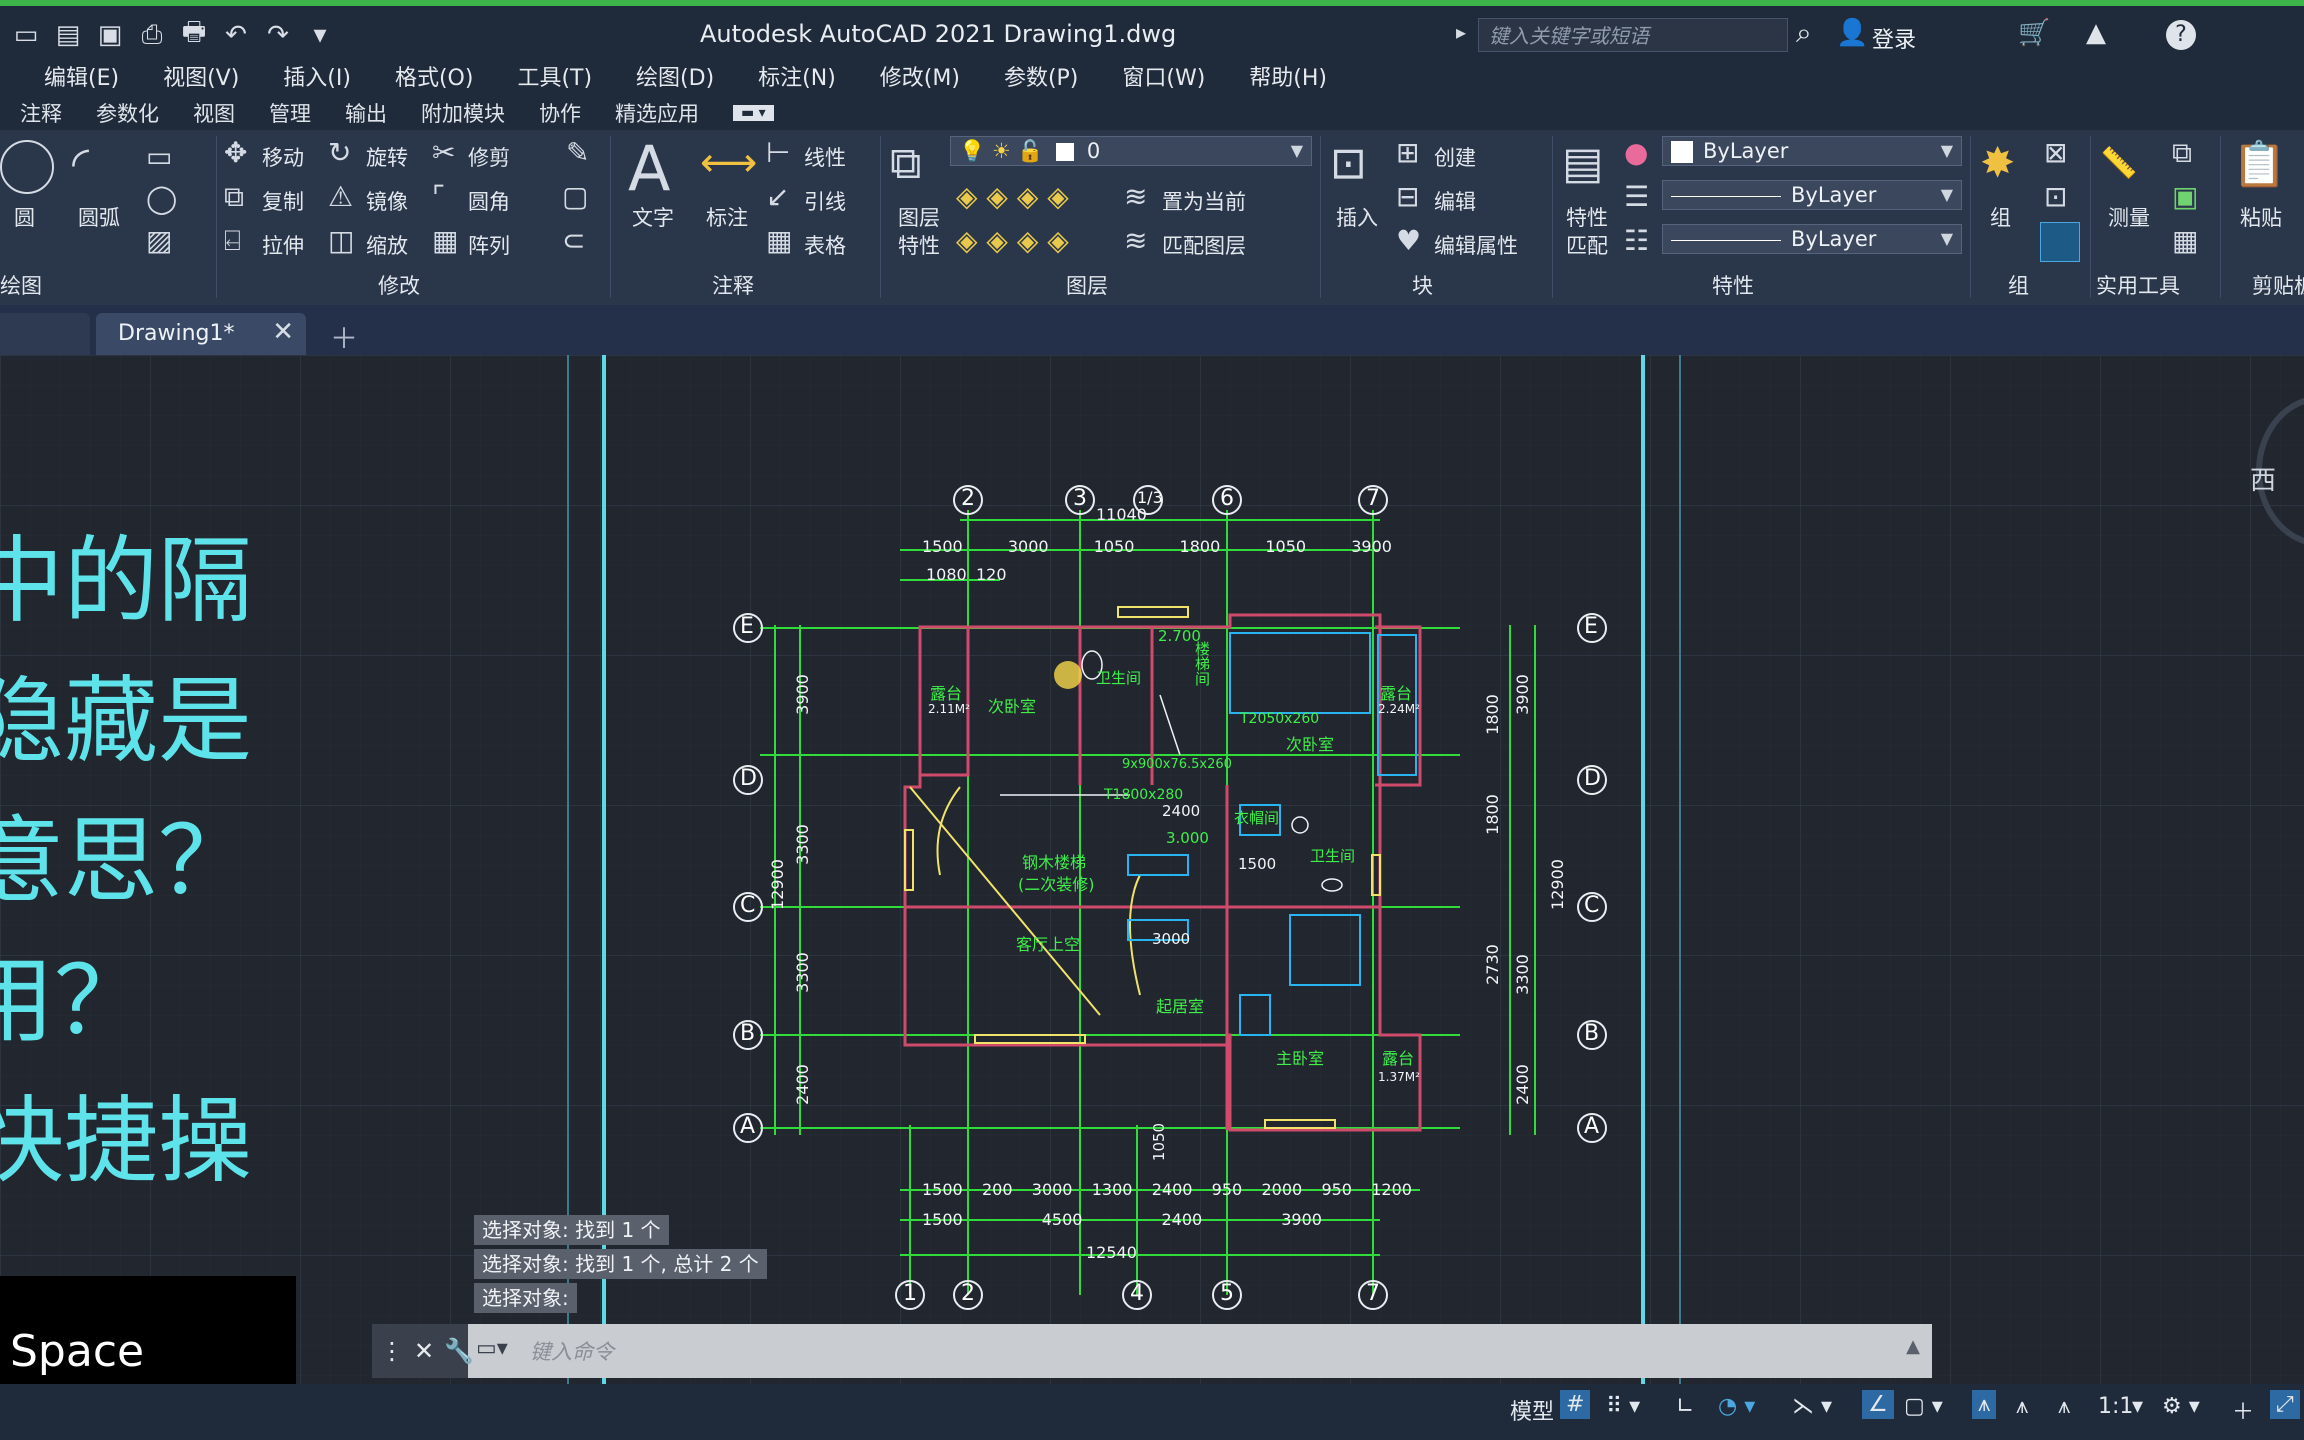 The width and height of the screenshot is (2304, 1440). What do you see at coordinates (1685, 1406) in the screenshot?
I see `ortho-icon: ∟` at bounding box center [1685, 1406].